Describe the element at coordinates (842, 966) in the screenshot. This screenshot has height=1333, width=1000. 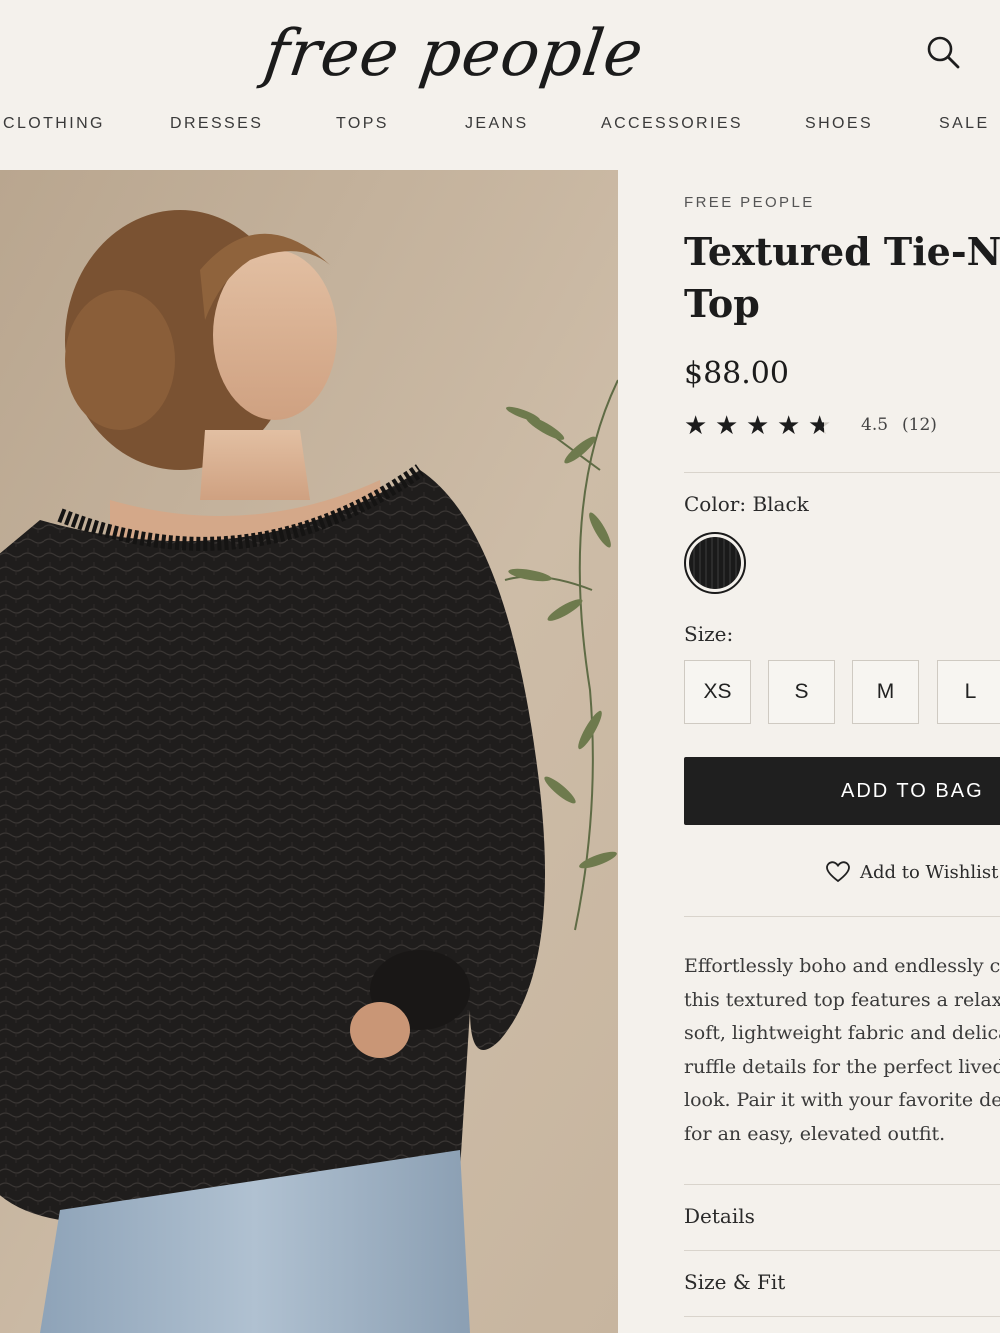
I see `description-line: Effortlessly boho and endlessly chic,` at that location.